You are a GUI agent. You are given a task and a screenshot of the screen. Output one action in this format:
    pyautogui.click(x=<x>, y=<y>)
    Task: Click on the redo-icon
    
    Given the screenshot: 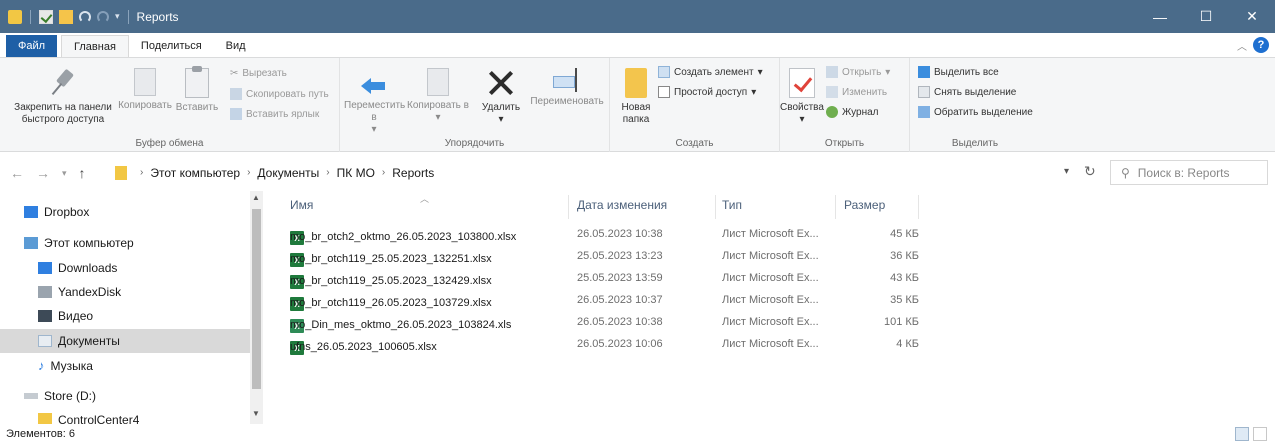 What is the action you would take?
    pyautogui.click(x=103, y=16)
    